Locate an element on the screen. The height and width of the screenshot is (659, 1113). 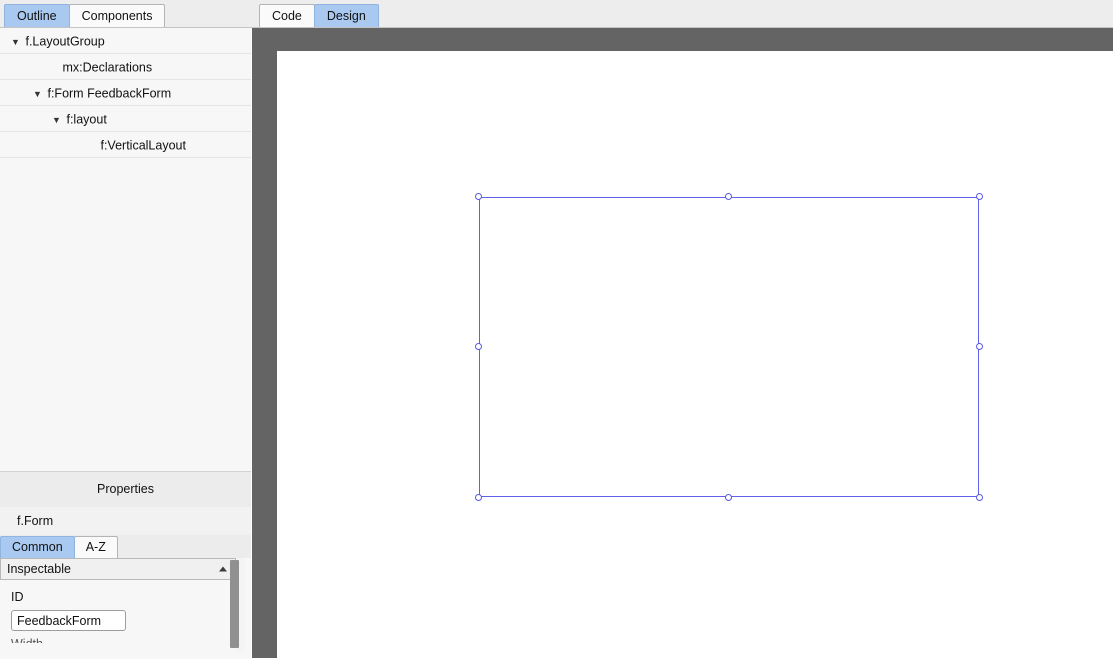
tree-item-label: mx:Declarations is located at coordinates (107, 67).